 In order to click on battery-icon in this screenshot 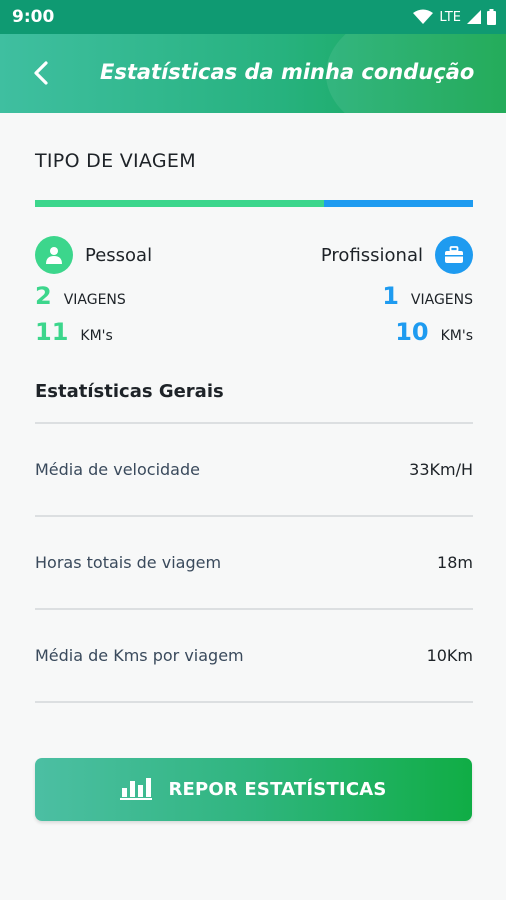, I will do `click(491, 17)`.